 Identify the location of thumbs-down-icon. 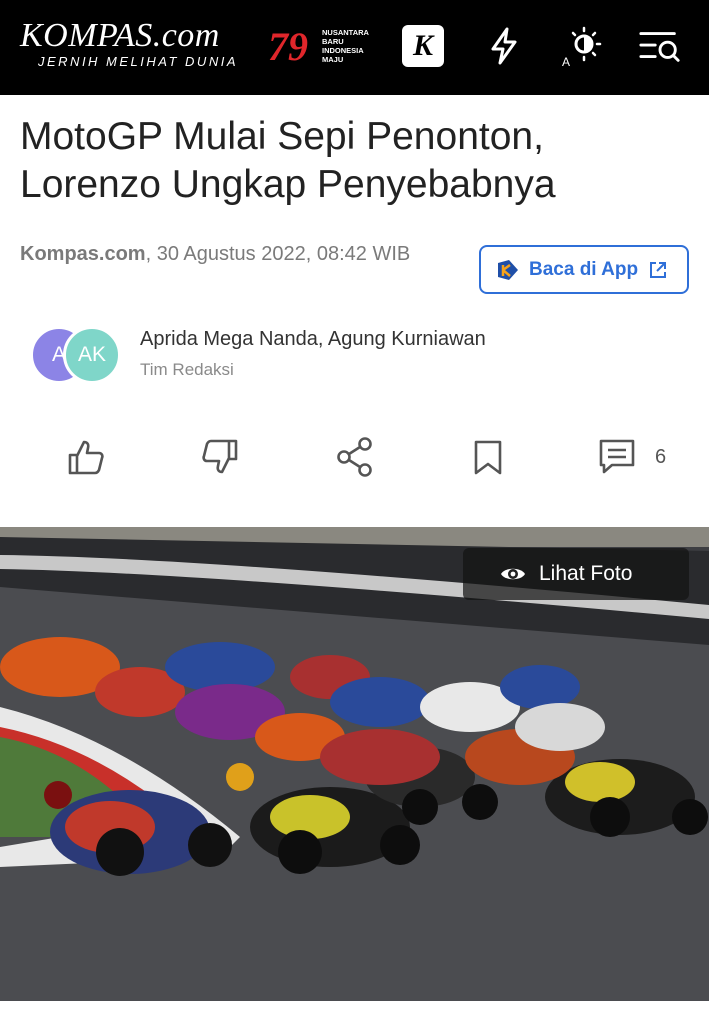
(220, 456).